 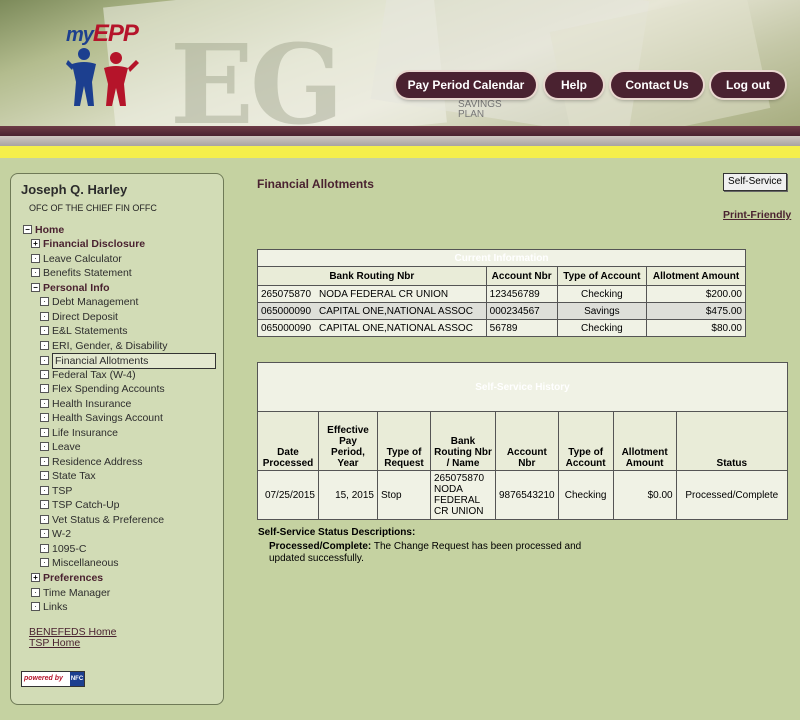 What do you see at coordinates (101, 418) in the screenshot?
I see `tree-item-health-savings: · Health Savings Account` at bounding box center [101, 418].